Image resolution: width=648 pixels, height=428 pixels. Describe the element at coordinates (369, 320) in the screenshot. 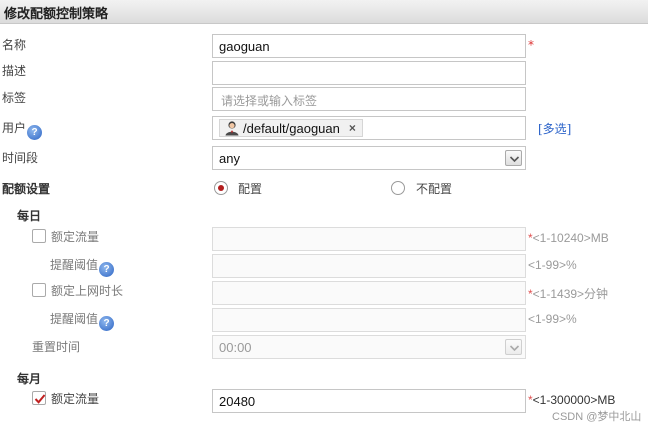

I see `daily-time-threshold-input` at that location.